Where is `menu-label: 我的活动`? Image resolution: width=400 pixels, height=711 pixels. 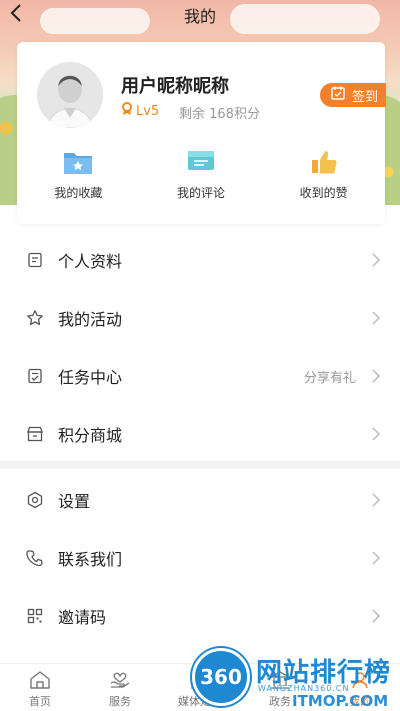
menu-label: 我的活动 is located at coordinates (90, 319).